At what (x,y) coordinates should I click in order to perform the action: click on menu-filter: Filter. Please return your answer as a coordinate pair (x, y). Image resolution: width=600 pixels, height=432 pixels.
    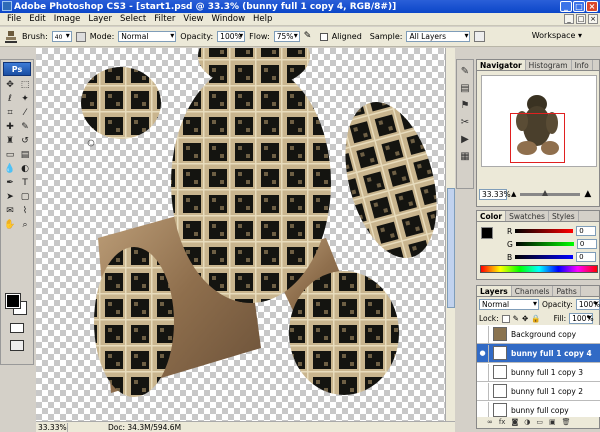
    Looking at the image, I should click on (164, 19).